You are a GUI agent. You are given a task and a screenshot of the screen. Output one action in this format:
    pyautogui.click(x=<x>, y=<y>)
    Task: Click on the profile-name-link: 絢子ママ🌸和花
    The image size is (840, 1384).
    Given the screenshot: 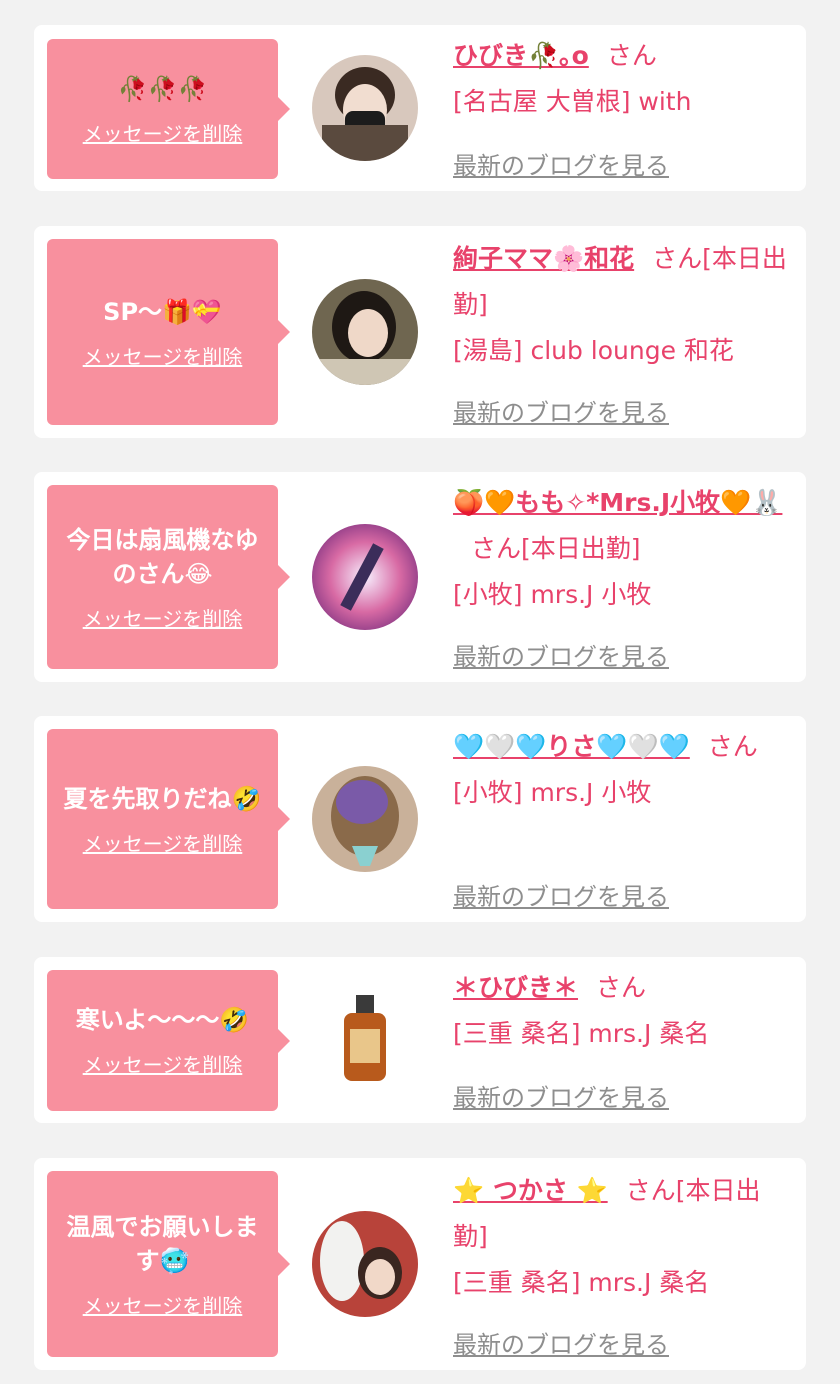 What is the action you would take?
    pyautogui.click(x=543, y=258)
    